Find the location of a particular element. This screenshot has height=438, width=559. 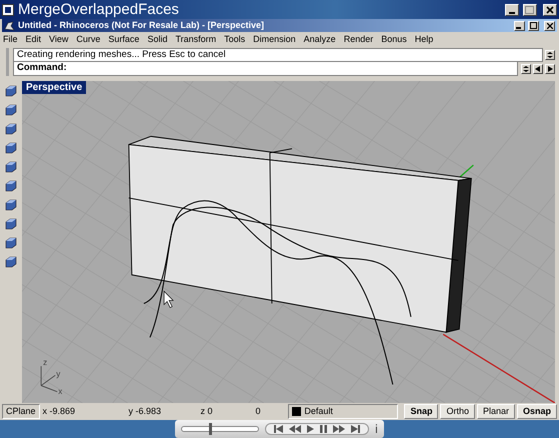

axis-label: y is located at coordinates (58, 373).